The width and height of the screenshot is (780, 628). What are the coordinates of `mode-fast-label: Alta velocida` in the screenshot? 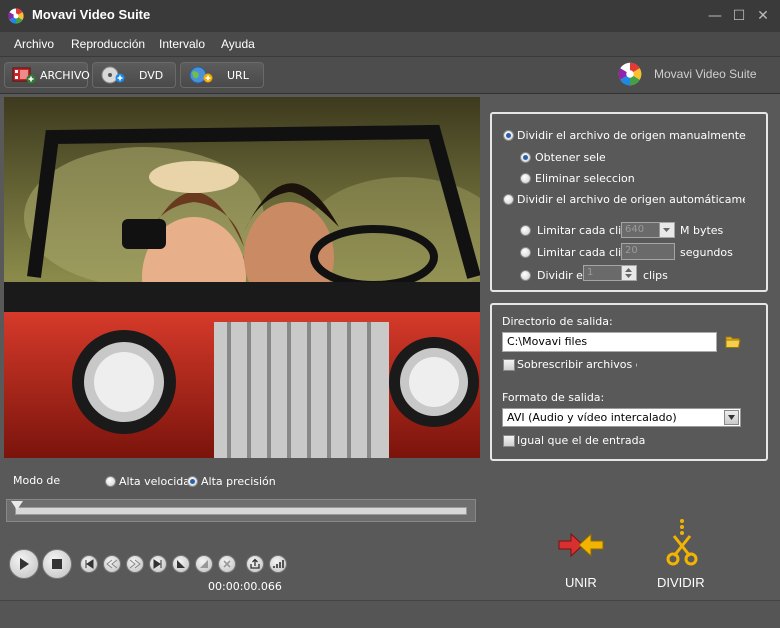 It's located at (155, 481).